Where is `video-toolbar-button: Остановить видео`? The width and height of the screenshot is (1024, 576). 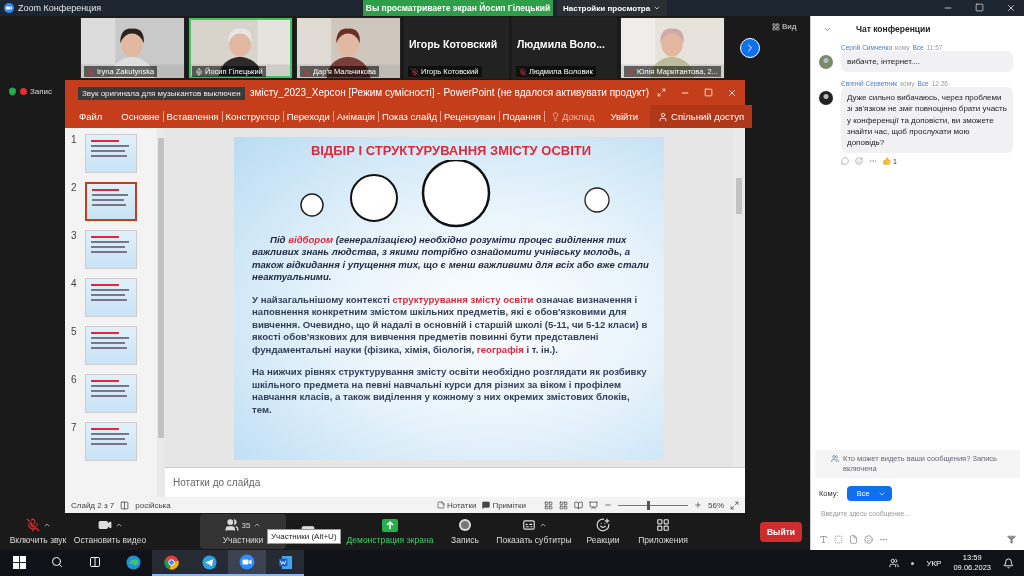
video-toolbar-button: Остановить видео is located at coordinates (110, 531).